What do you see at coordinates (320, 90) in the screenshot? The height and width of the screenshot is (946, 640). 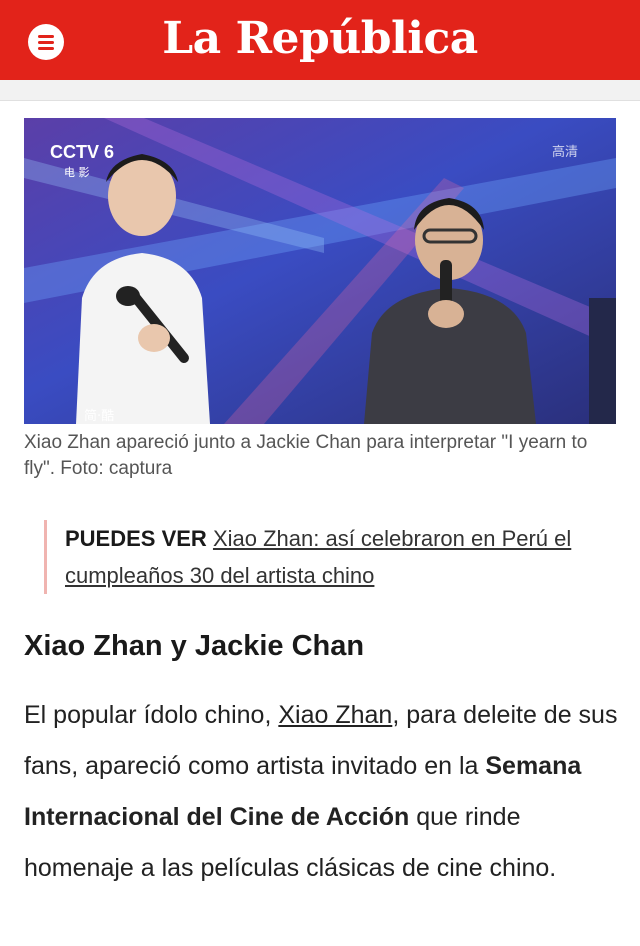 I see `header-divider` at bounding box center [320, 90].